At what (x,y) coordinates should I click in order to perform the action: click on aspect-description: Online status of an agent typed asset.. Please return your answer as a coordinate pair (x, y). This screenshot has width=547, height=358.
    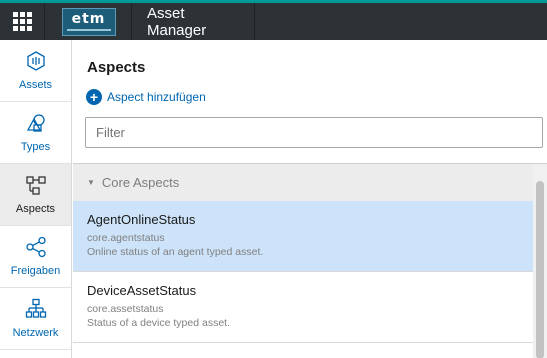
    Looking at the image, I should click on (175, 252).